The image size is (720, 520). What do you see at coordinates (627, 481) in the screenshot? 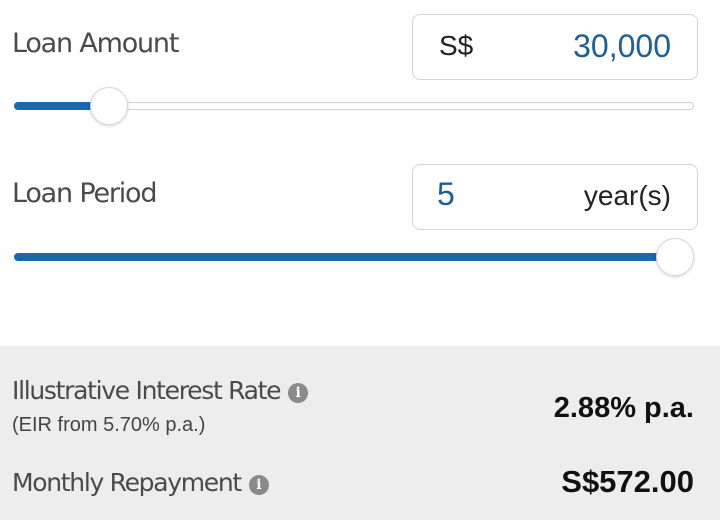
I see `monthly-repayment-value: S$572.00` at bounding box center [627, 481].